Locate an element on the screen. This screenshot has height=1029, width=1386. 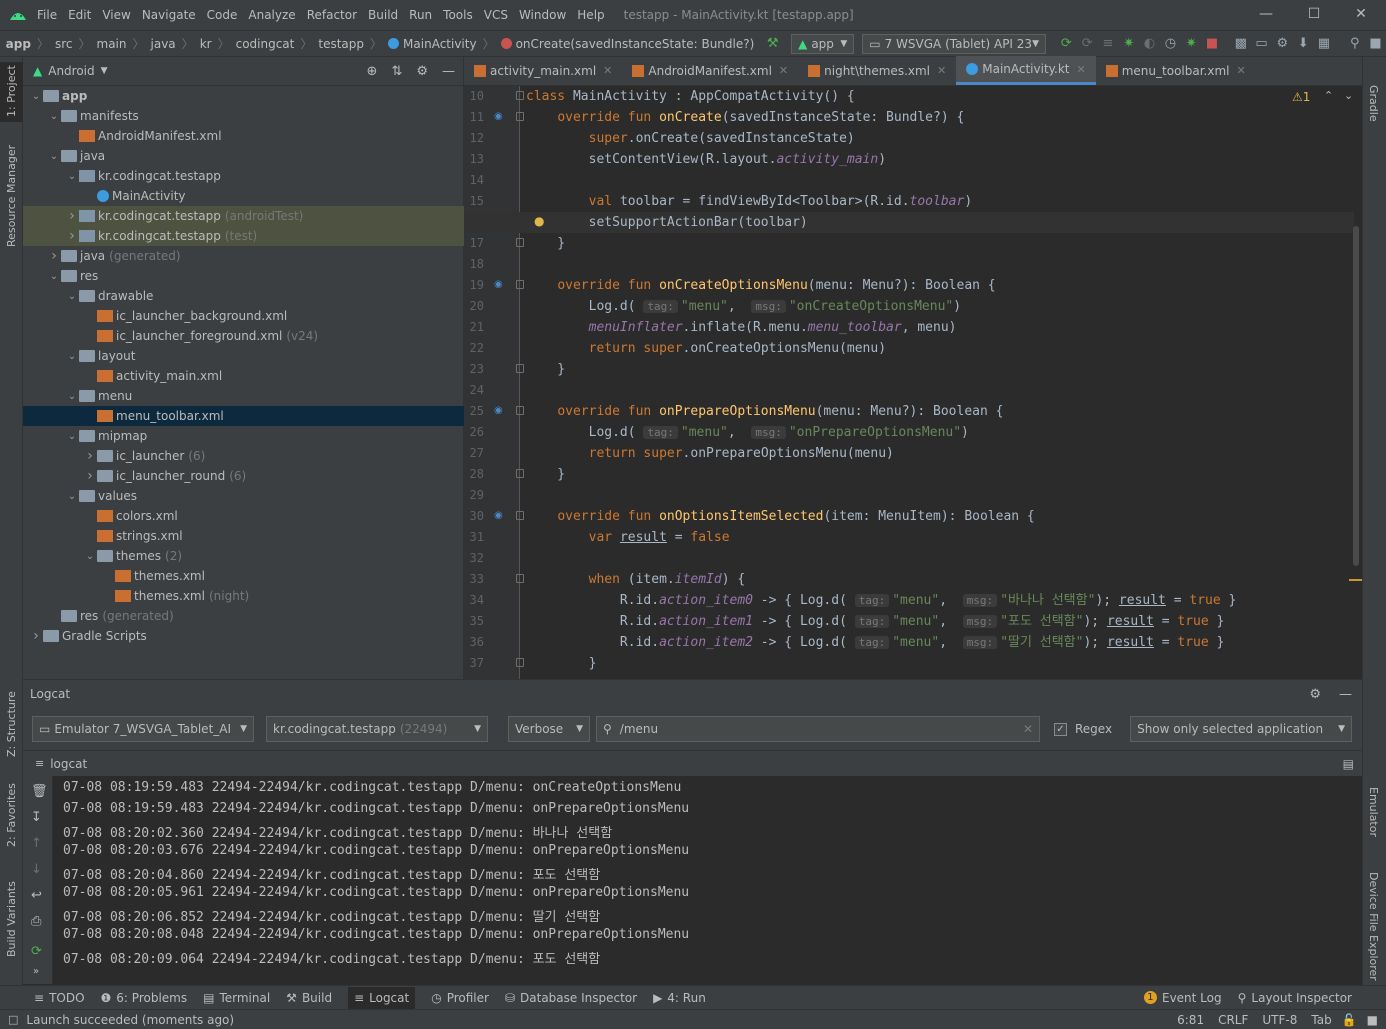
menu-refactor: Refactor is located at coordinates (332, 15).